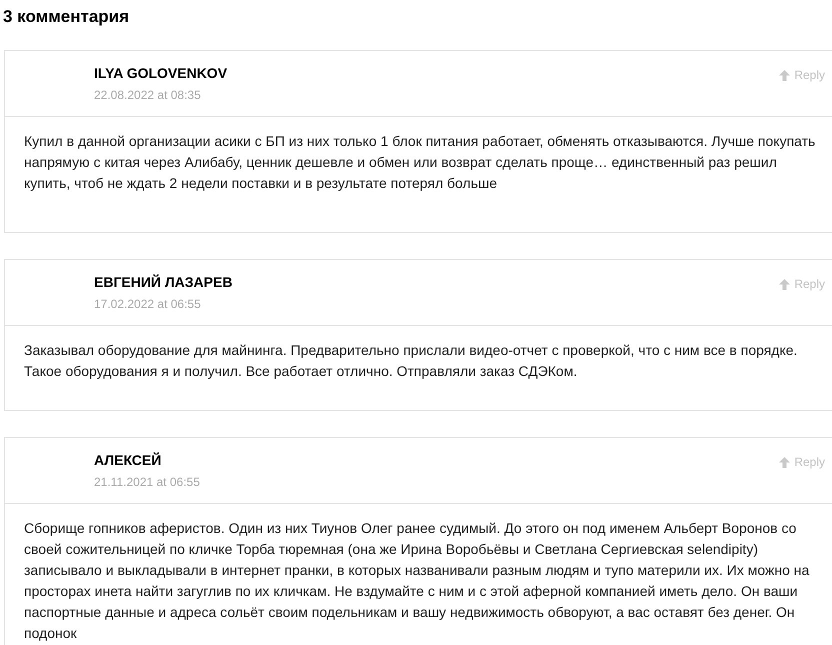  What do you see at coordinates (147, 482) in the screenshot?
I see `comment-date: 21.11.2021 at 06:55` at bounding box center [147, 482].